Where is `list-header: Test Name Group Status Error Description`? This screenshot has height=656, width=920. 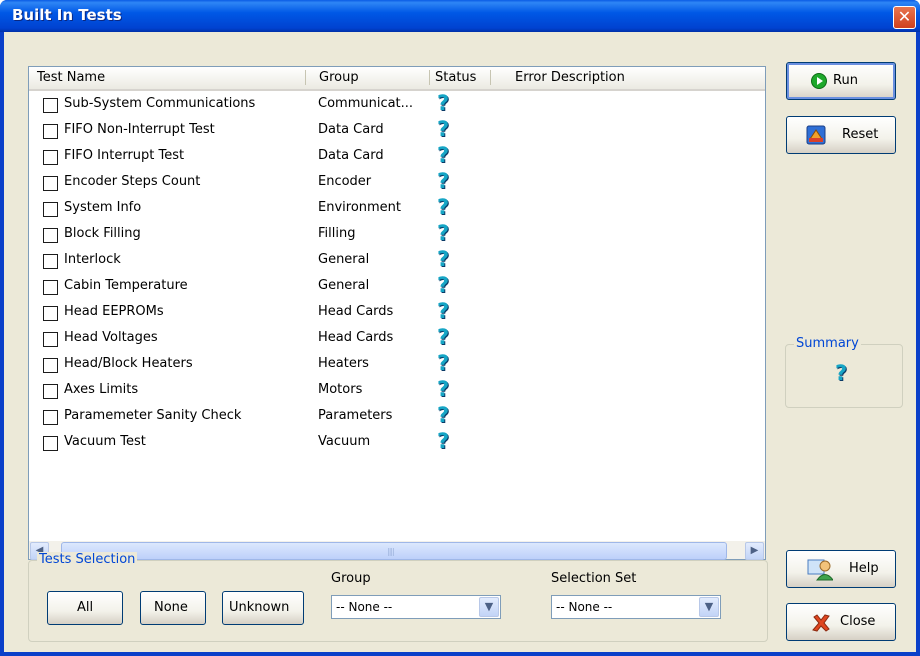
list-header: Test Name Group Status Error Description is located at coordinates (397, 79).